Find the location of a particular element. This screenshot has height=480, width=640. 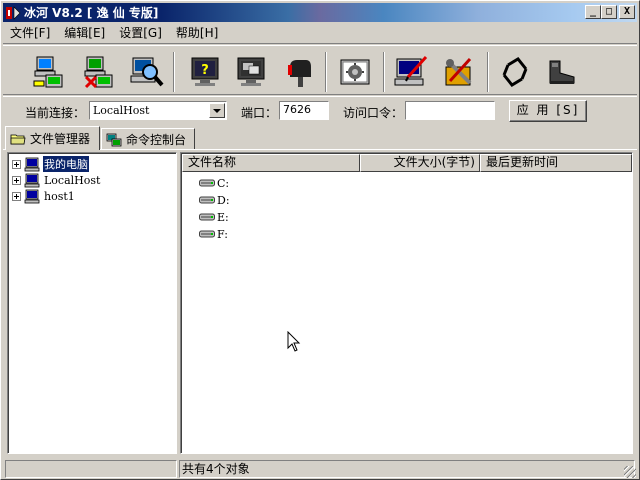

drive-label: D: is located at coordinates (223, 200).